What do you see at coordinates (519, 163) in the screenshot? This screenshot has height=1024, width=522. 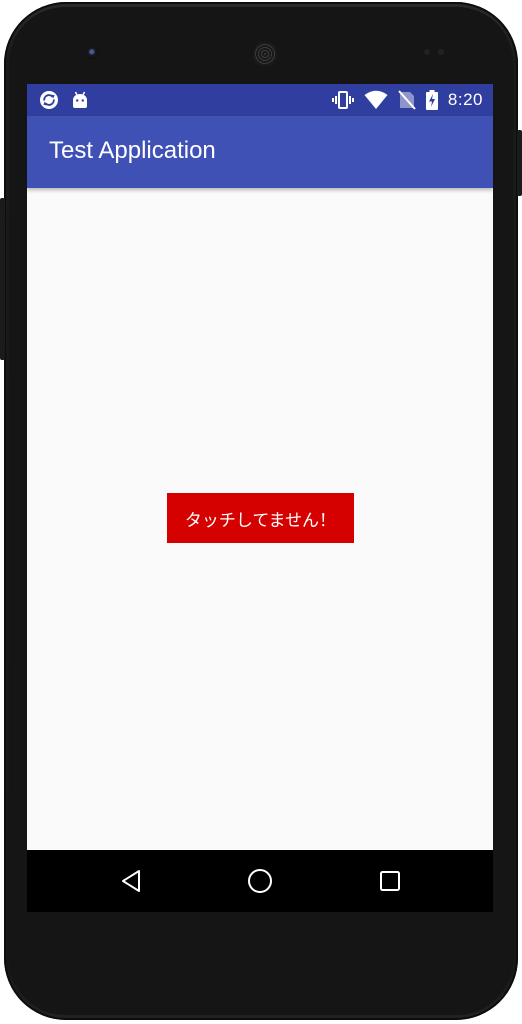 I see `power-button` at bounding box center [519, 163].